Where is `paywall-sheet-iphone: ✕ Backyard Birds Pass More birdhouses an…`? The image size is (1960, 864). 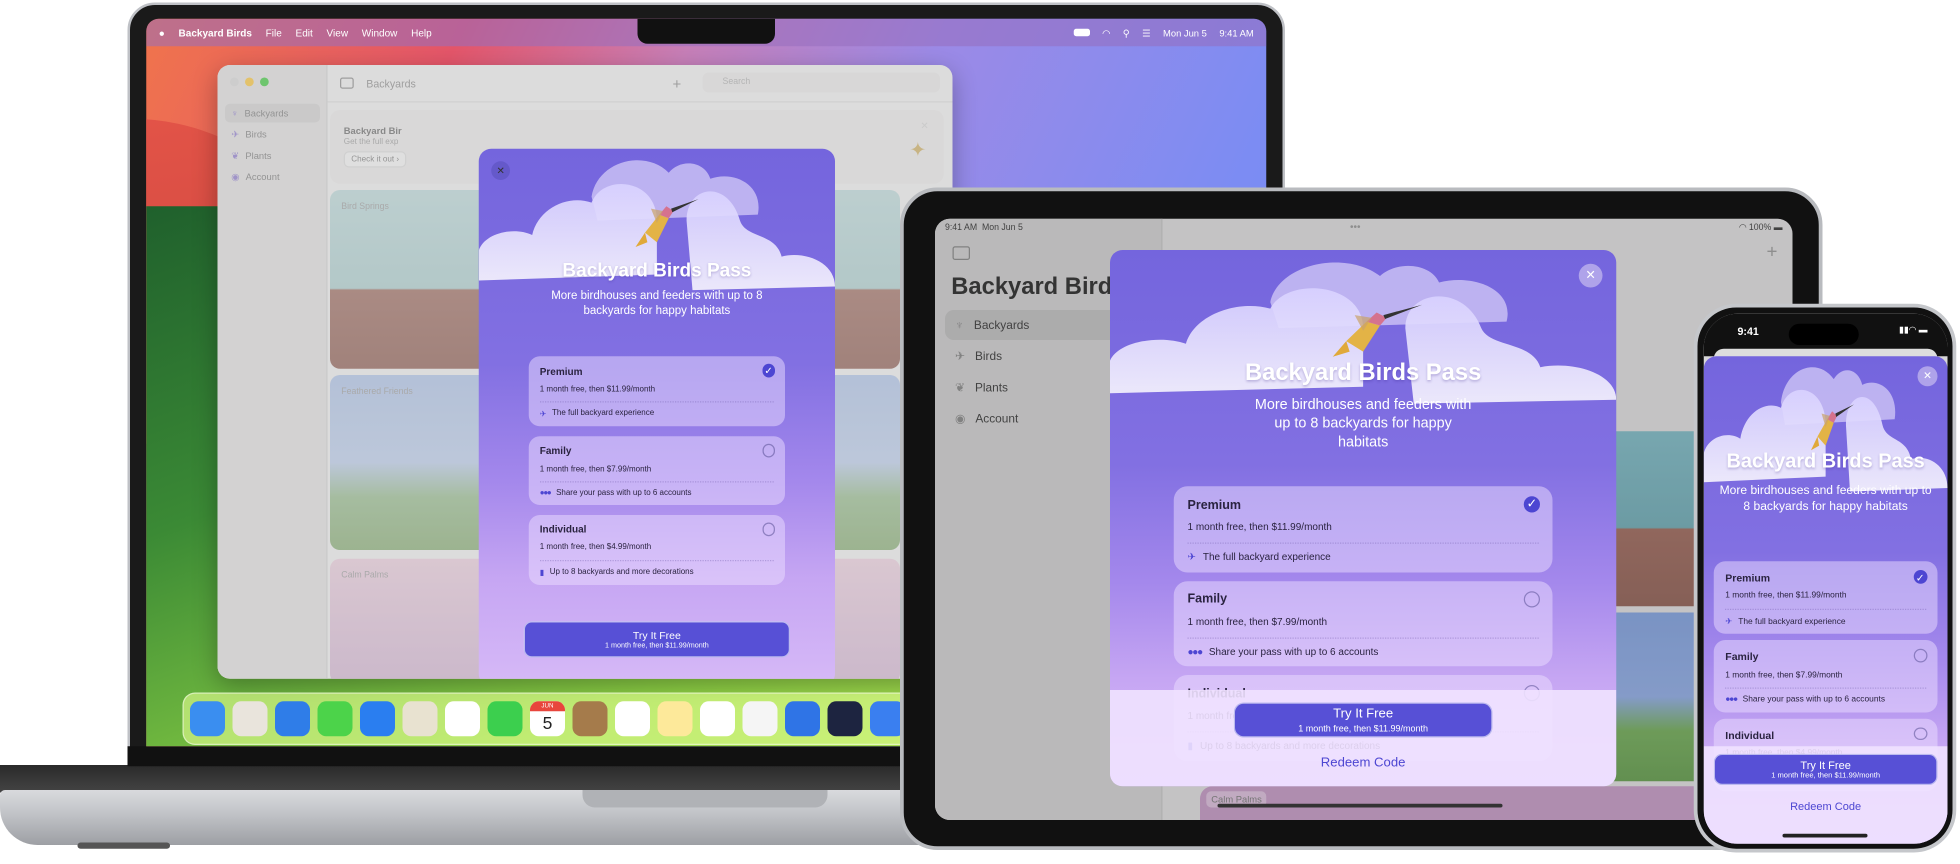
paywall-sheet-iphone: ✕ Backyard Birds Pass More birdhouses an… is located at coordinates (1825, 600).